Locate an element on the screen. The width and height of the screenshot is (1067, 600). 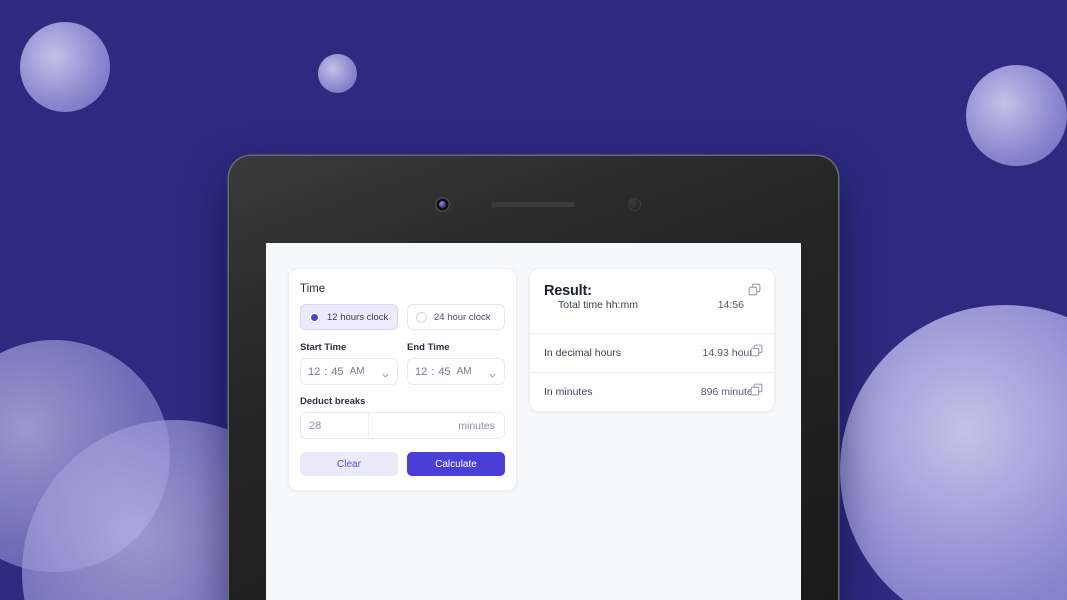
copy-icon-decimal-hours is located at coordinates (756, 350).